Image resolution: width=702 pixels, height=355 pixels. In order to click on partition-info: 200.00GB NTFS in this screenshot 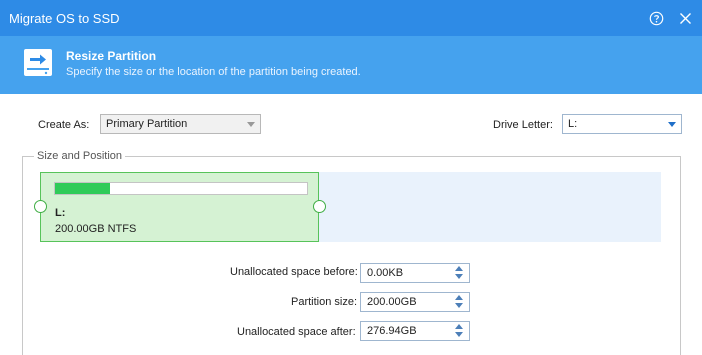, I will do `click(96, 229)`.